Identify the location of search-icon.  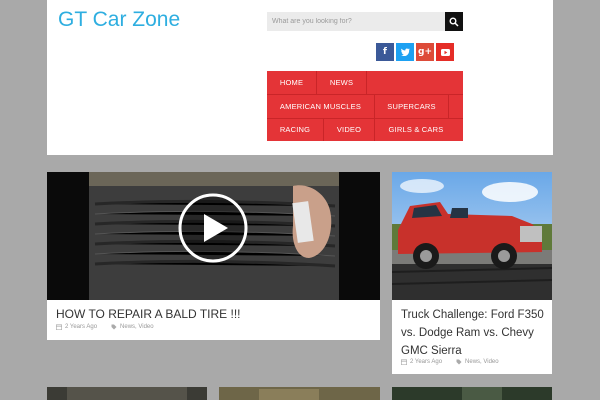
(454, 22).